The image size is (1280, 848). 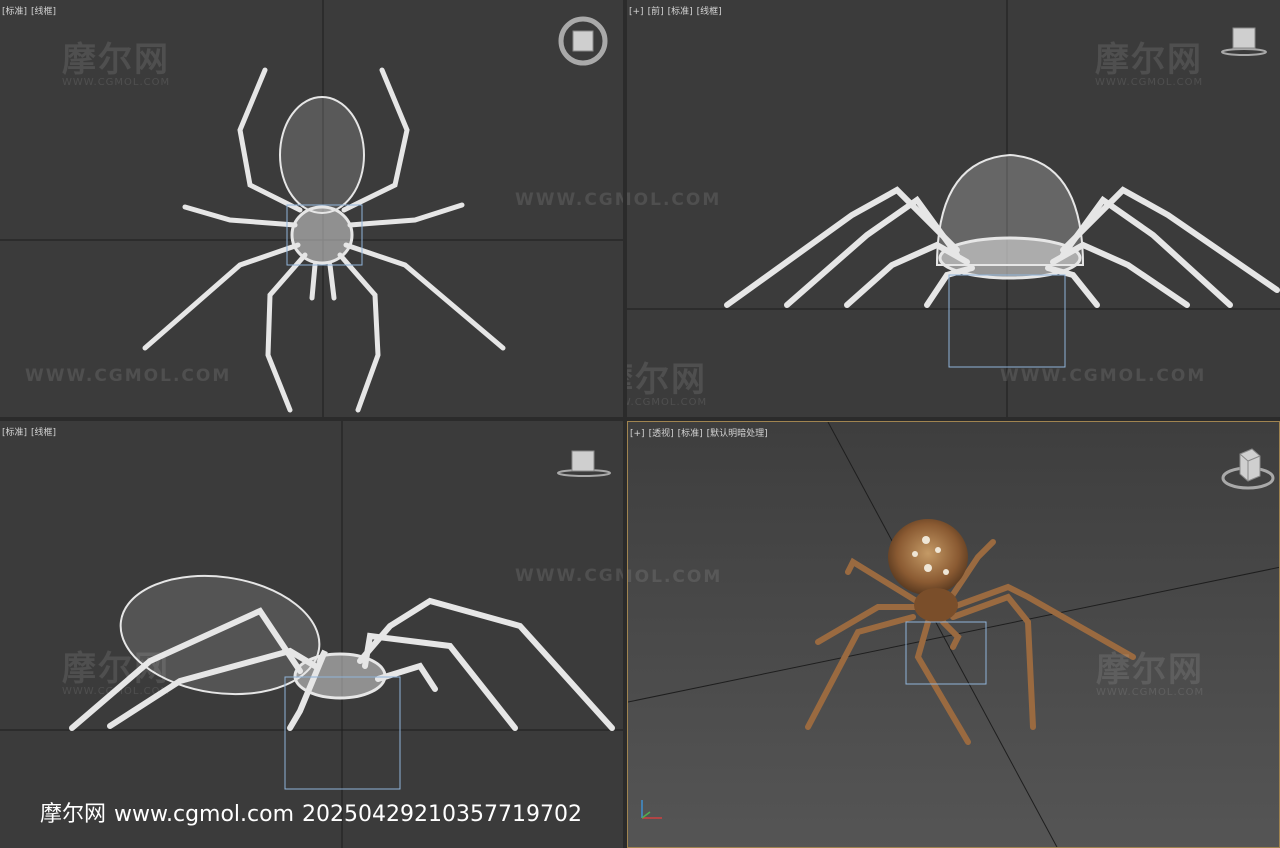 I want to click on viewcube-ring-icon, so click(x=583, y=41).